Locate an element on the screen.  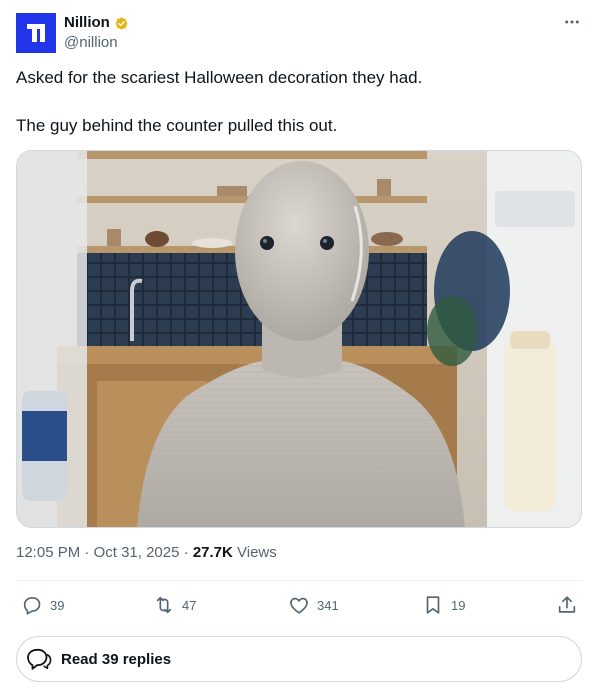
tweet-time: 12:05 PM is located at coordinates (48, 552).